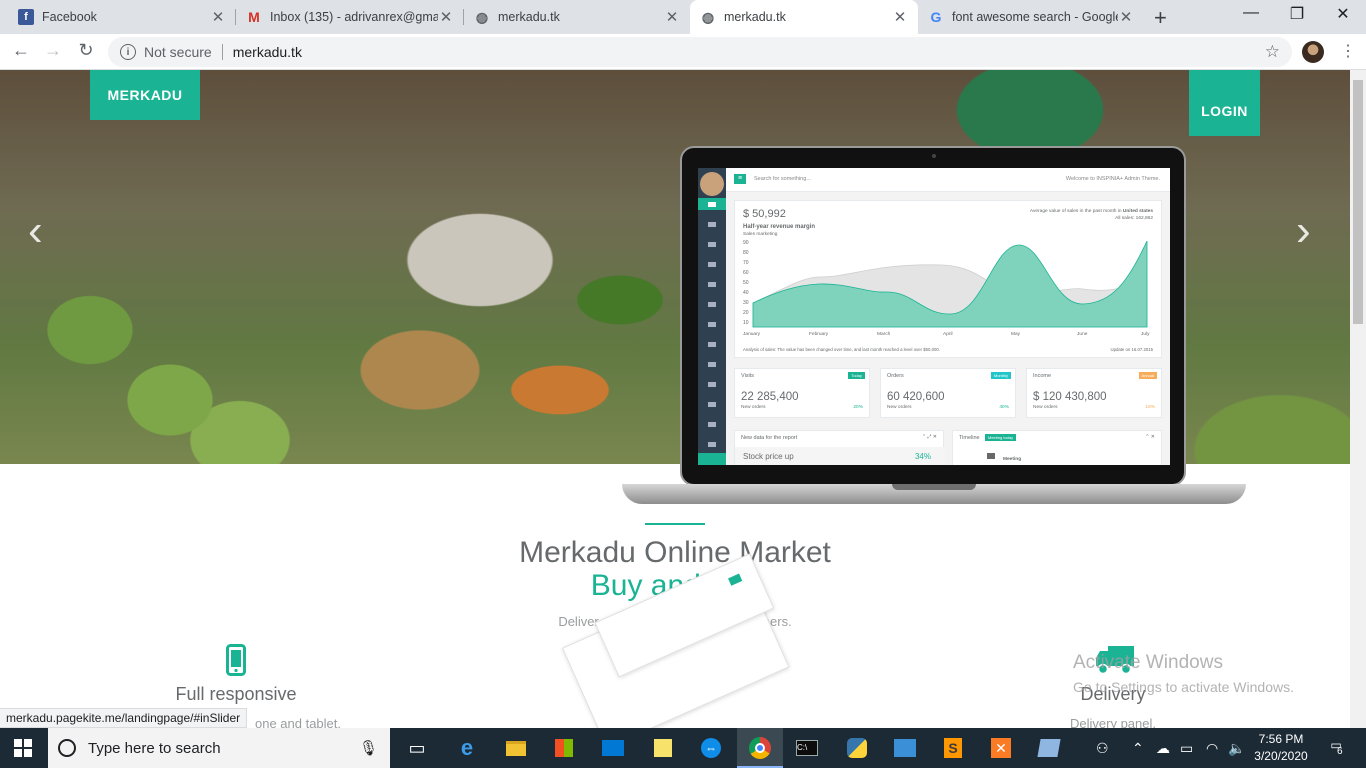 Image resolution: width=1366 pixels, height=768 pixels. I want to click on sticky-notes-icon, so click(663, 748).